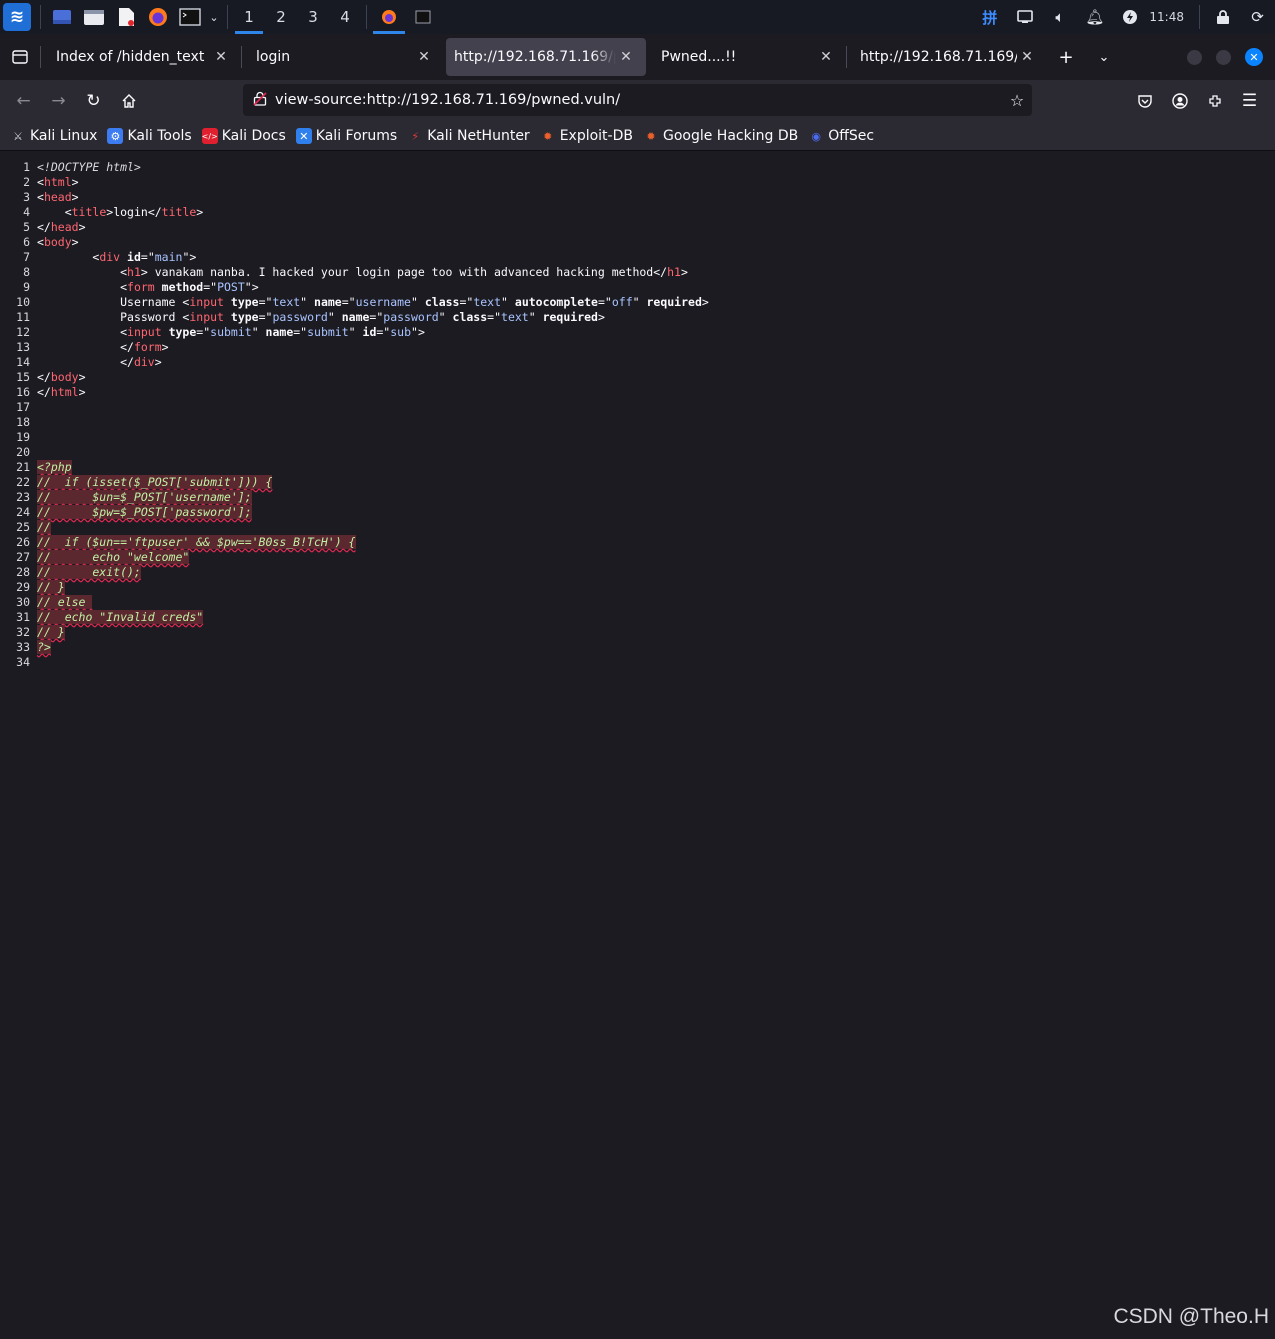 Image resolution: width=1275 pixels, height=1339 pixels. Describe the element at coordinates (23, 347) in the screenshot. I see `line-number: 13` at that location.